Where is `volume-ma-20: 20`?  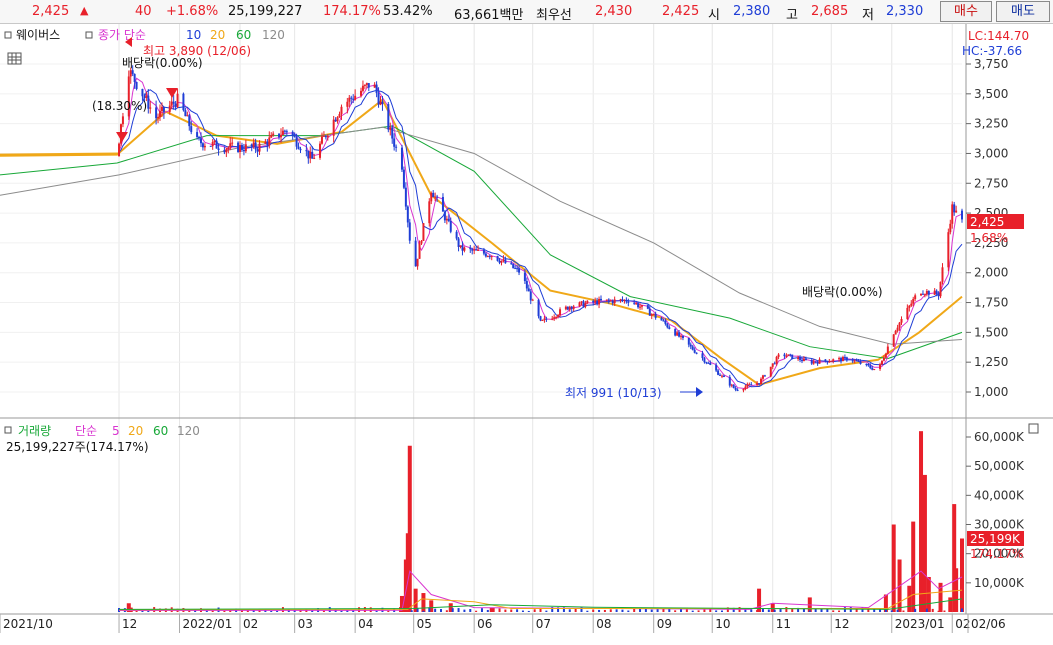
volume-ma-20: 20 is located at coordinates (135, 431).